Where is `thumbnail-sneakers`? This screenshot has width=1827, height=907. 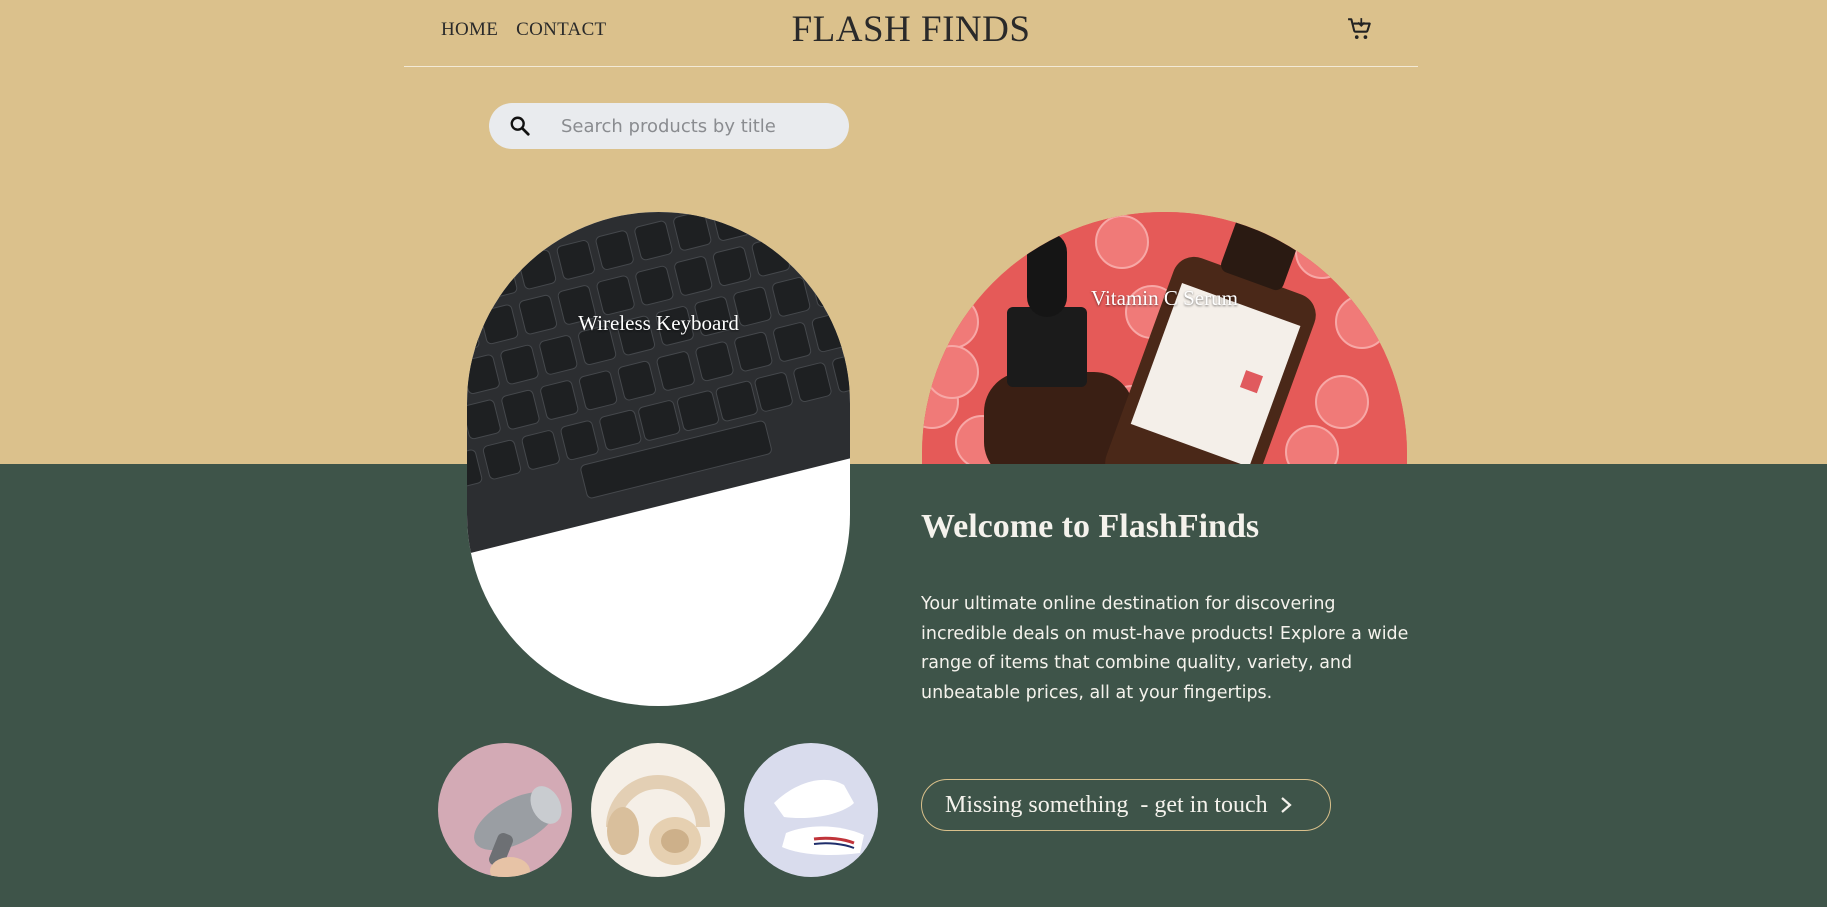
thumbnail-sneakers is located at coordinates (811, 810).